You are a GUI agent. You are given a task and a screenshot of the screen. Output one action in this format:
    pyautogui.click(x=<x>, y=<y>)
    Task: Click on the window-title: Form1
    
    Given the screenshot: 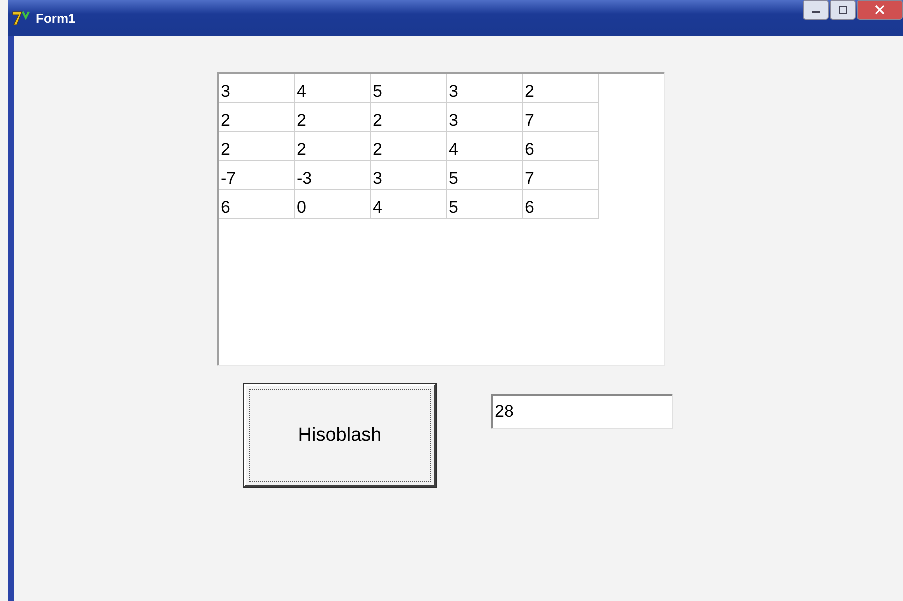 What is the action you would take?
    pyautogui.click(x=56, y=18)
    